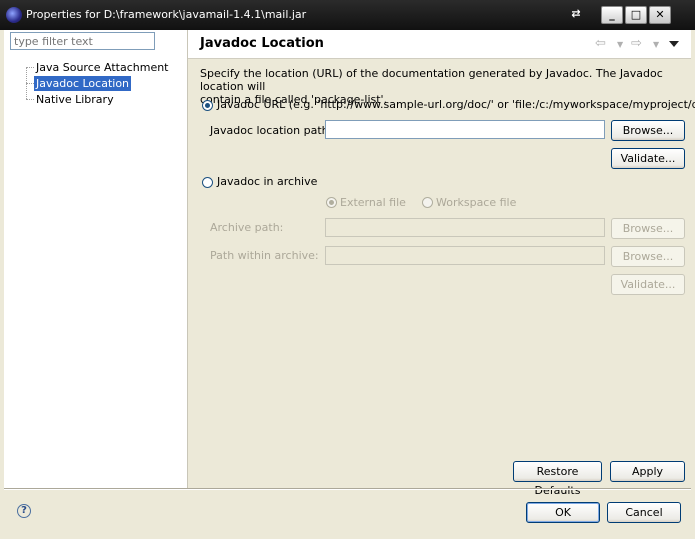 The image size is (695, 539). What do you see at coordinates (82, 41) in the screenshot?
I see `filter-input` at bounding box center [82, 41].